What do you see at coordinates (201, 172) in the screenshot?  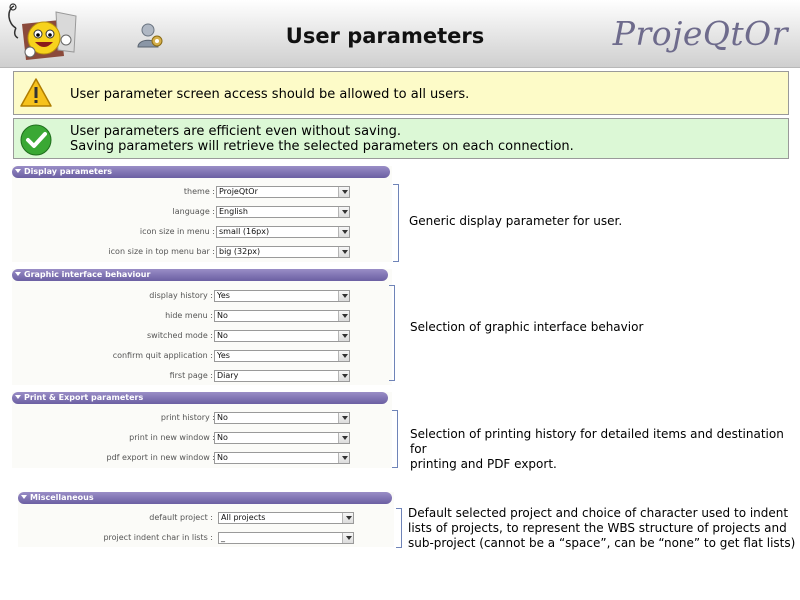 I see `display-parameters-header: Display parameters` at bounding box center [201, 172].